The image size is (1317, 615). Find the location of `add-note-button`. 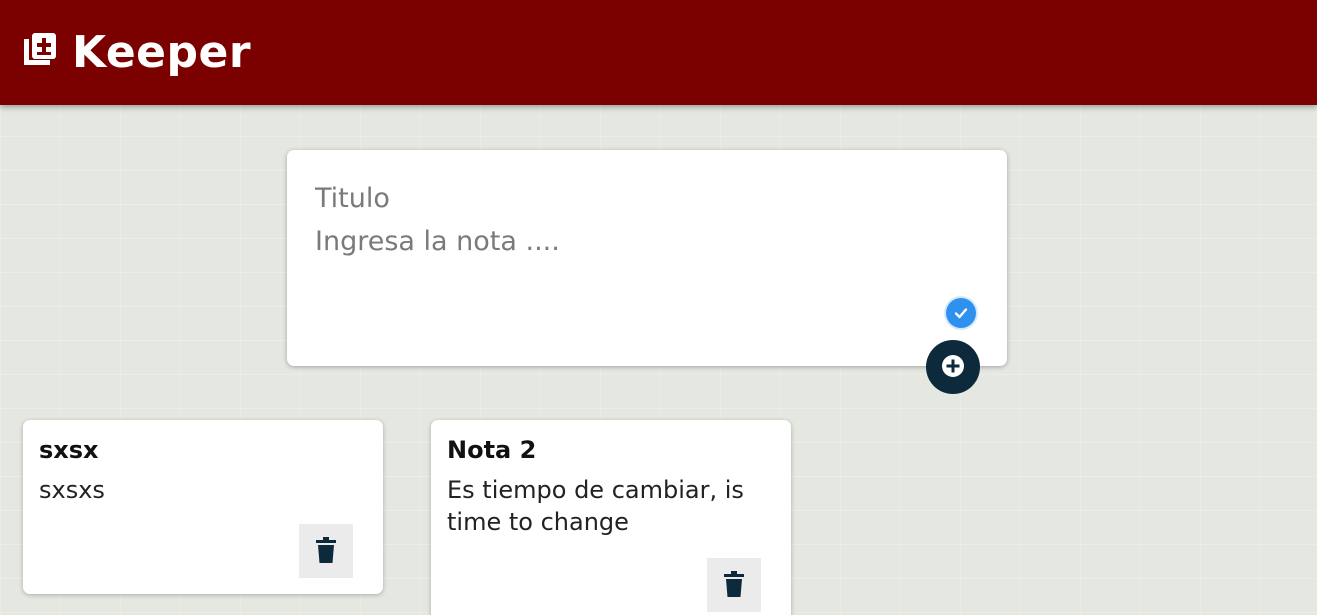

add-note-button is located at coordinates (953, 367).